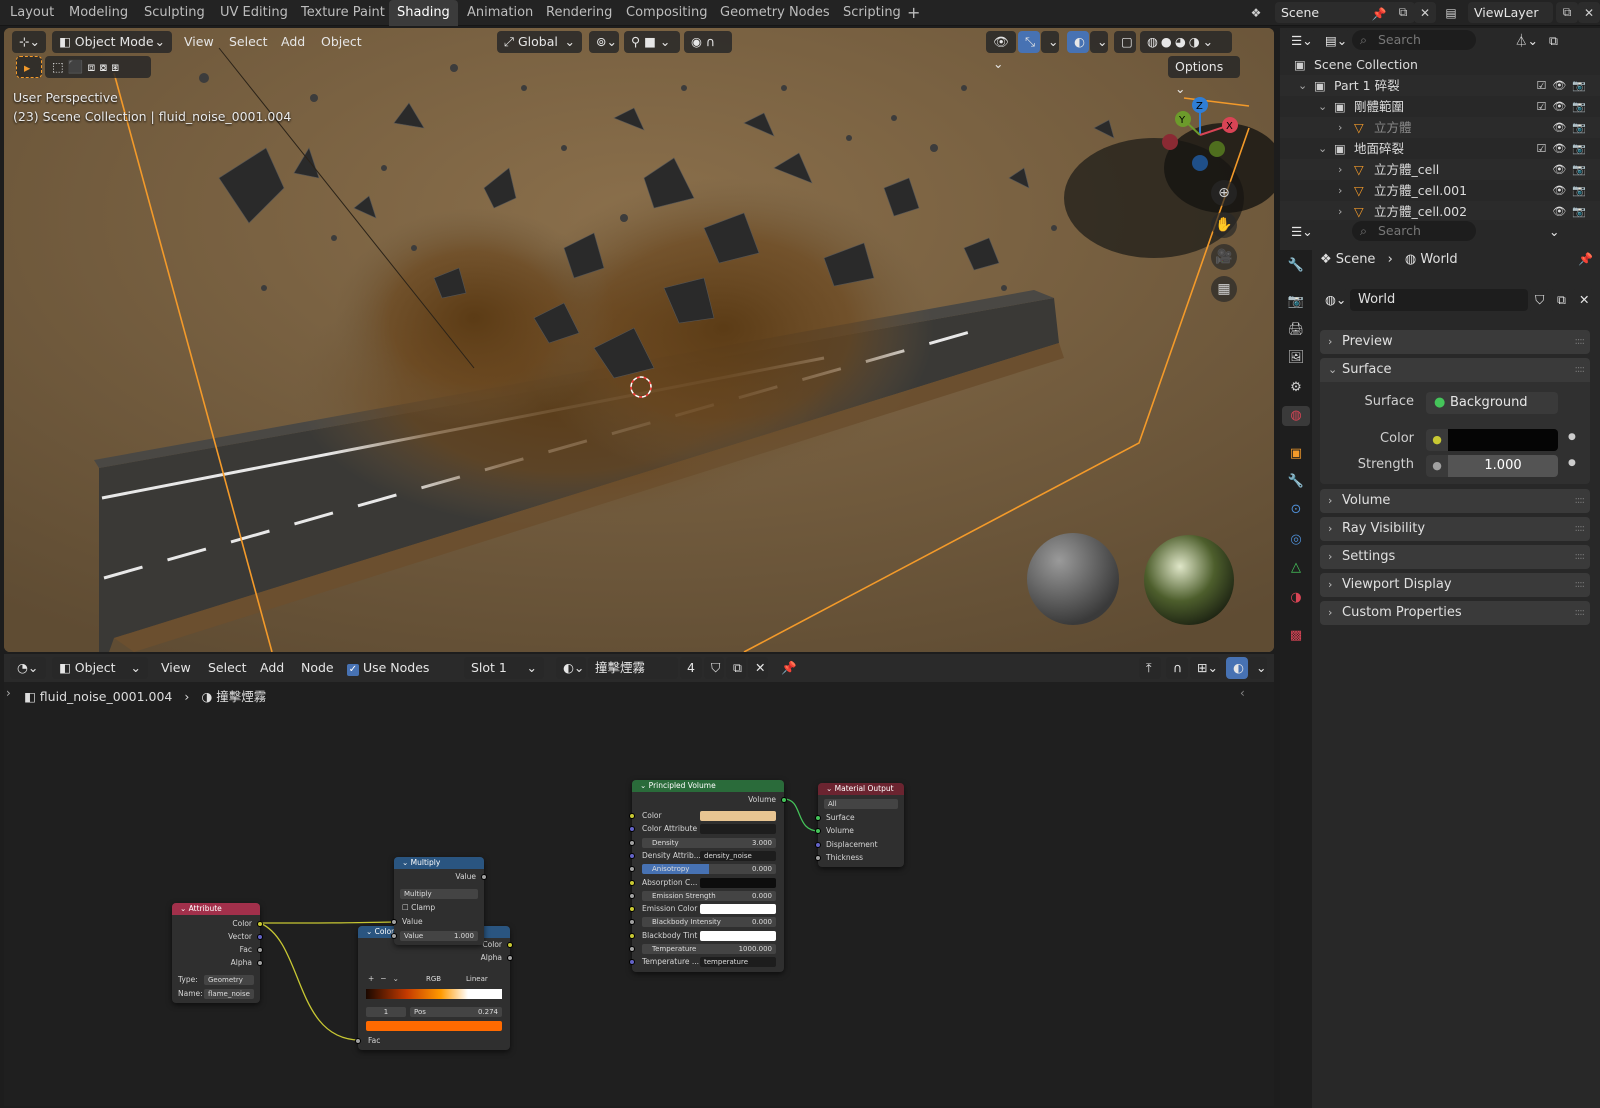  Describe the element at coordinates (1078, 42) in the screenshot. I see `overlay-toggle-icon: ◐` at that location.